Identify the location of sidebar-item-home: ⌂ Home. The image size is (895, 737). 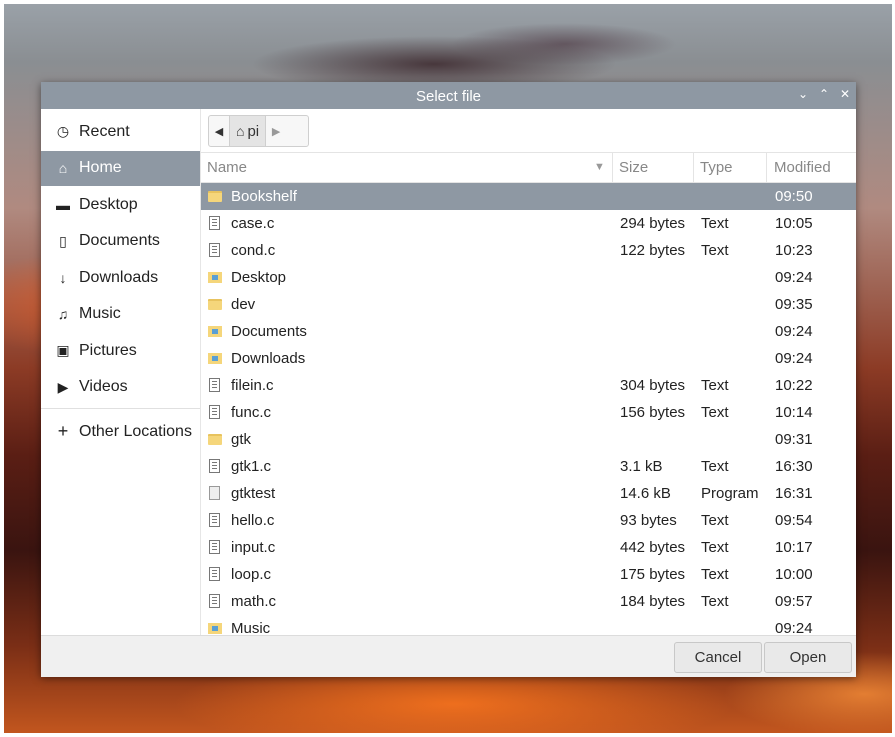
(120, 168).